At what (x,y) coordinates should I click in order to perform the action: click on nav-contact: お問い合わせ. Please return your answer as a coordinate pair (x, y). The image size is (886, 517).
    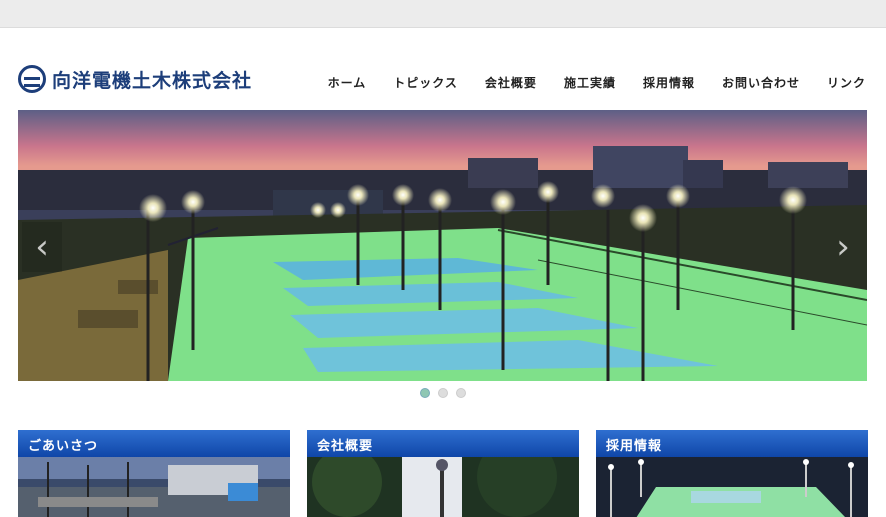
    Looking at the image, I should click on (761, 82).